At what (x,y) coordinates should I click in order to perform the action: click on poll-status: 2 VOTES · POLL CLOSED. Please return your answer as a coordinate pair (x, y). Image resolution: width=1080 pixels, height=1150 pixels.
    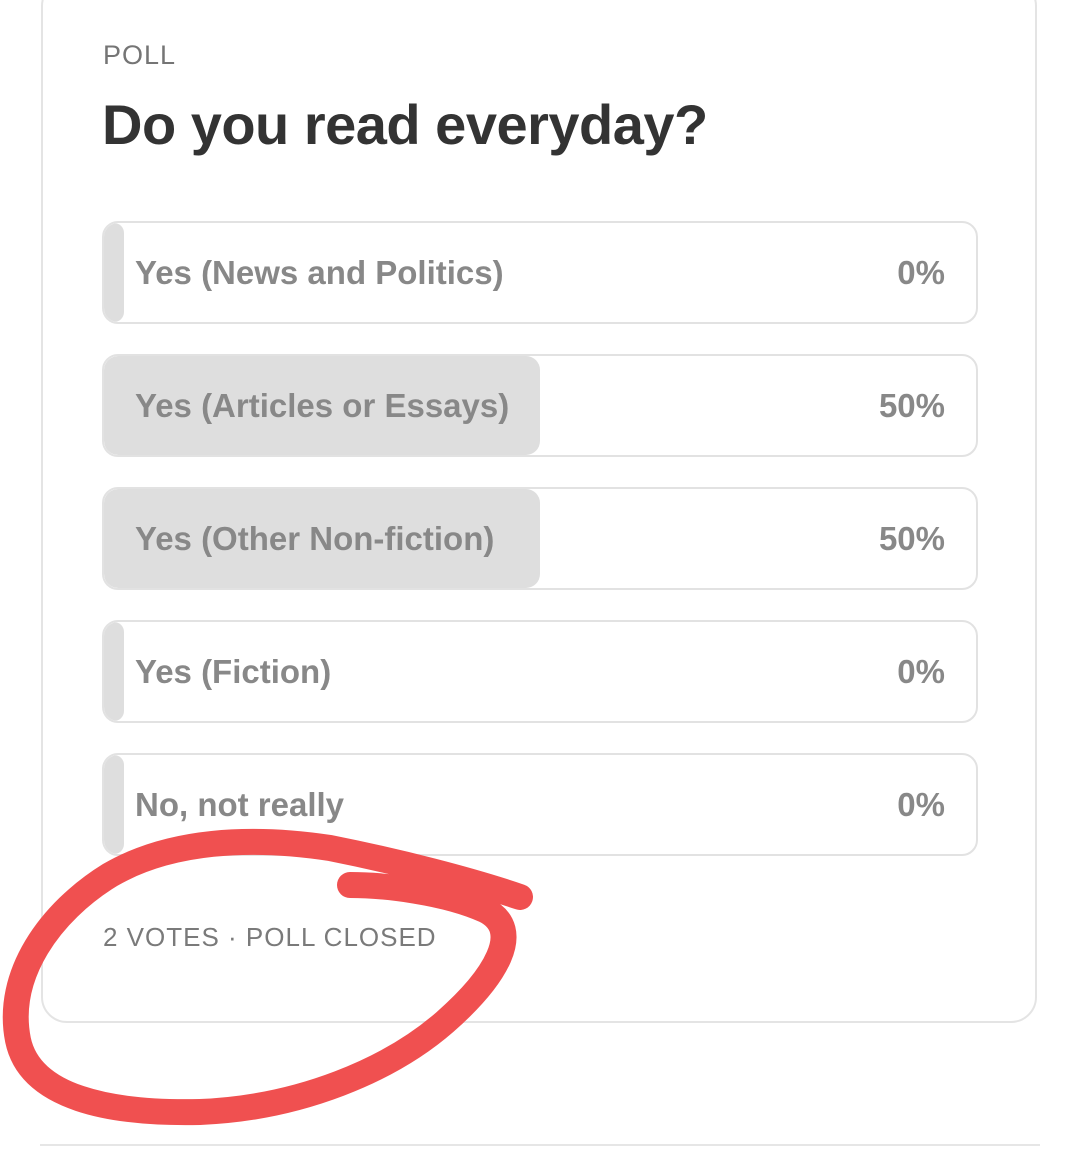
    Looking at the image, I should click on (270, 937).